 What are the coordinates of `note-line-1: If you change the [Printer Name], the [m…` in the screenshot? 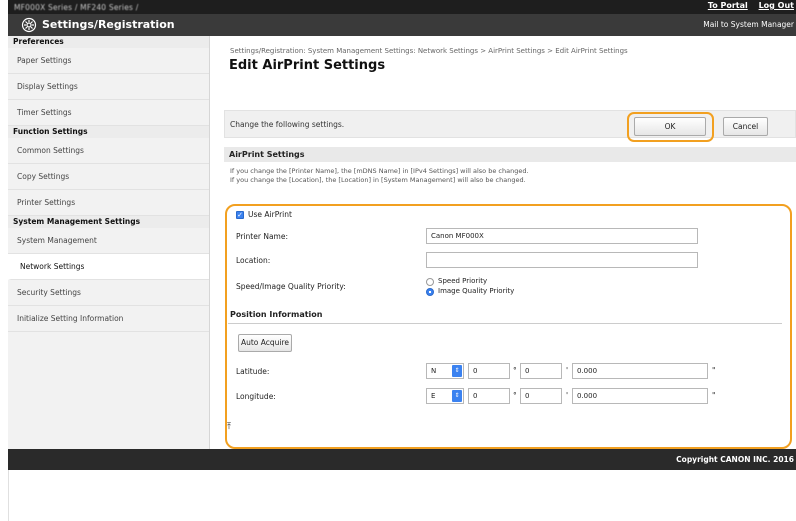 It's located at (379, 171).